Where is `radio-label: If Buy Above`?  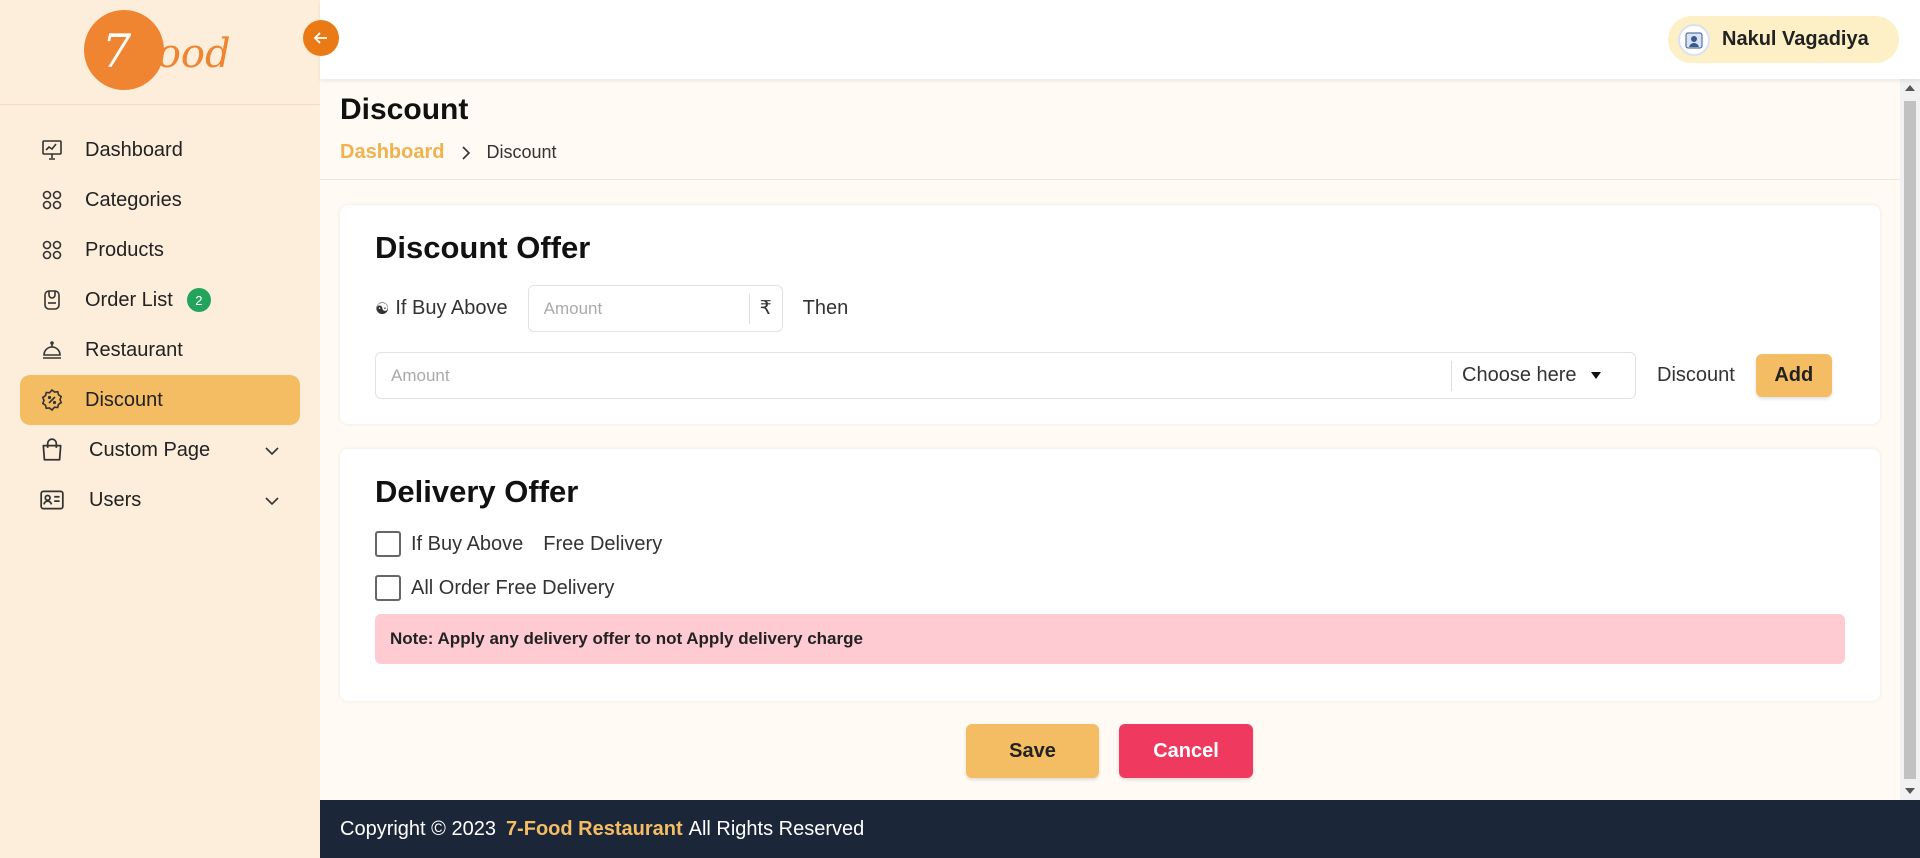 radio-label: If Buy Above is located at coordinates (451, 308).